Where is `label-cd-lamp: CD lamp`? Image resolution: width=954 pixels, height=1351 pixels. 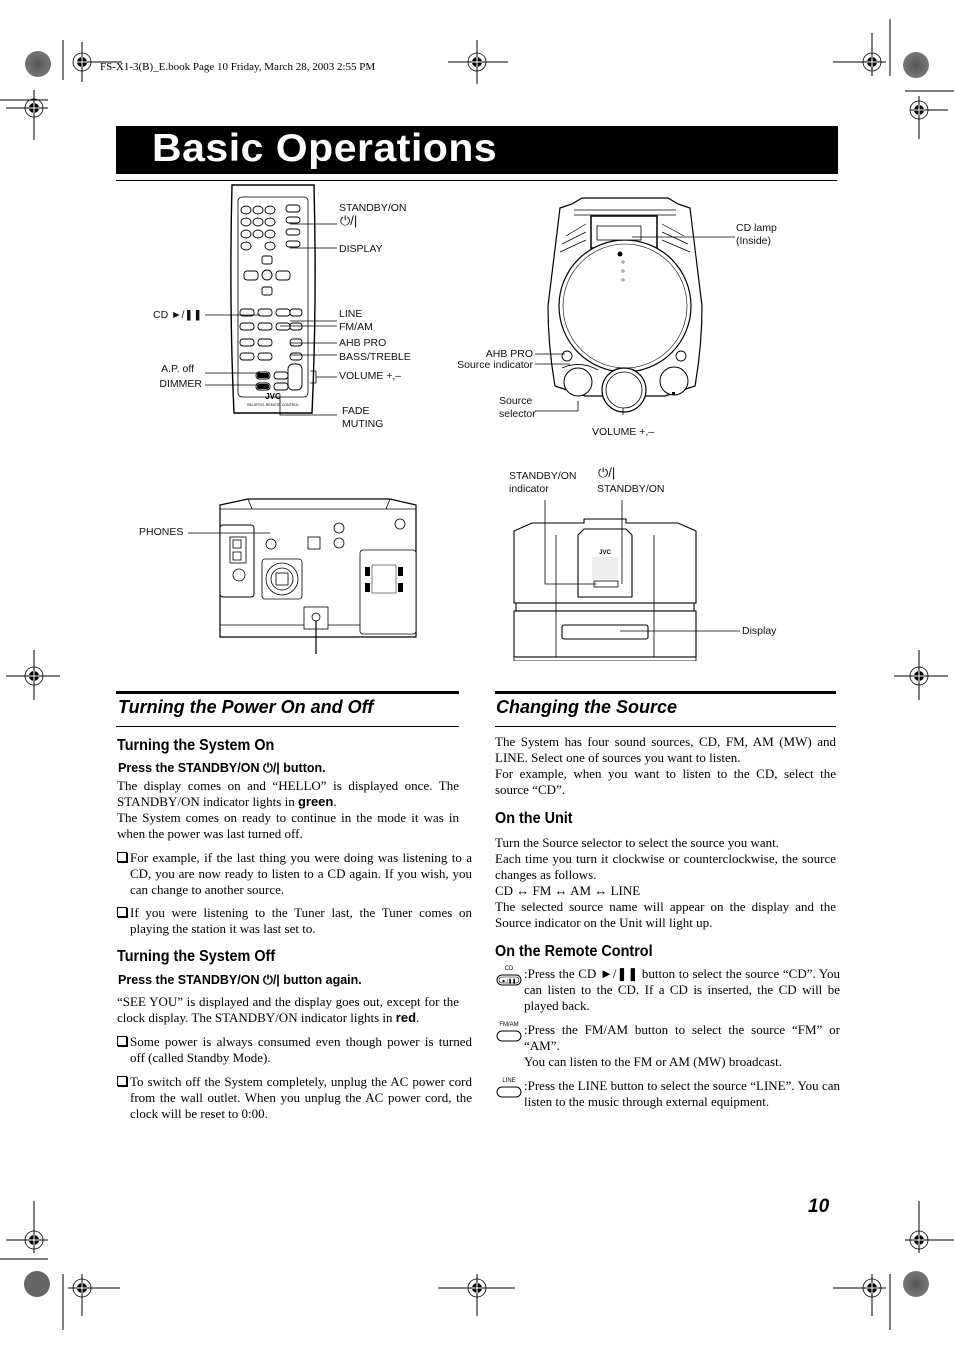
label-cd-lamp: CD lamp is located at coordinates (756, 228).